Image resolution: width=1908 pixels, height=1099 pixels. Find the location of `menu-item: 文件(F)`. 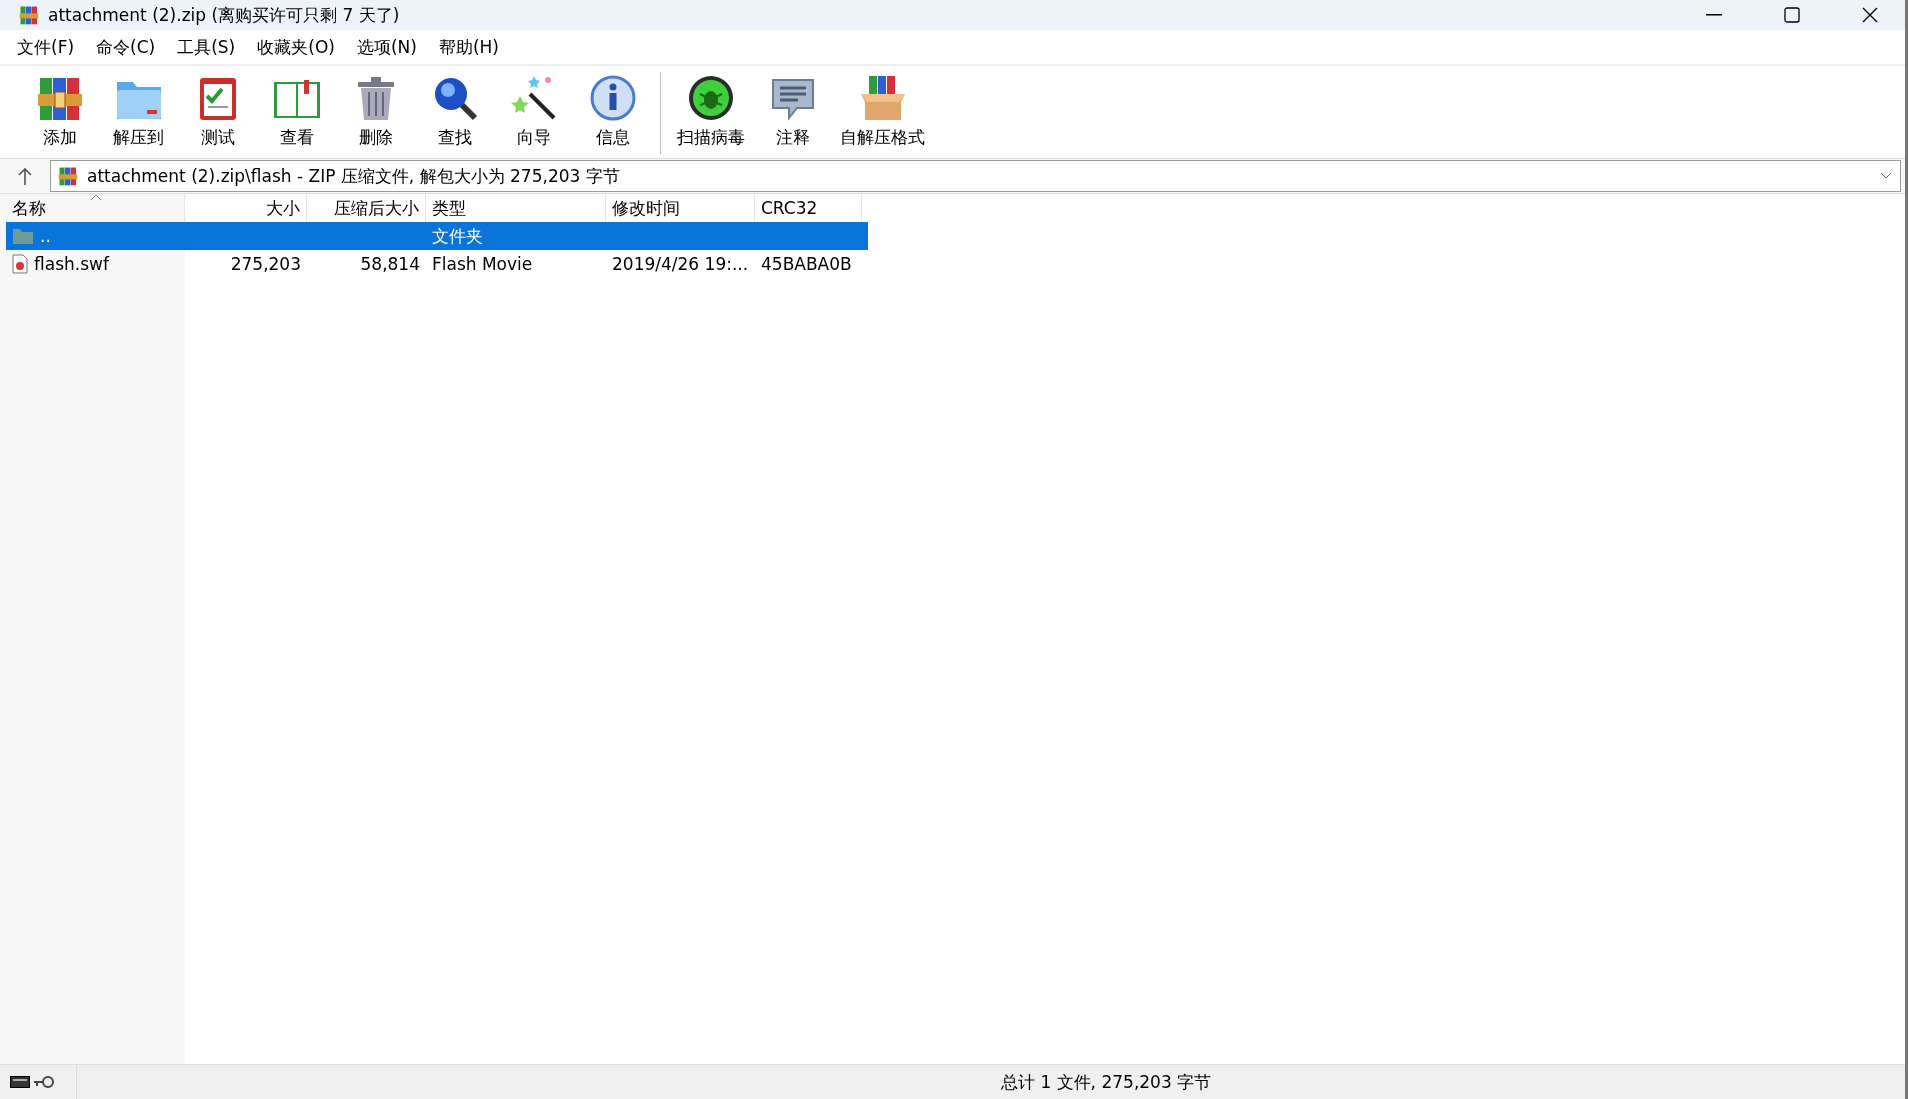

menu-item: 文件(F) is located at coordinates (46, 47).